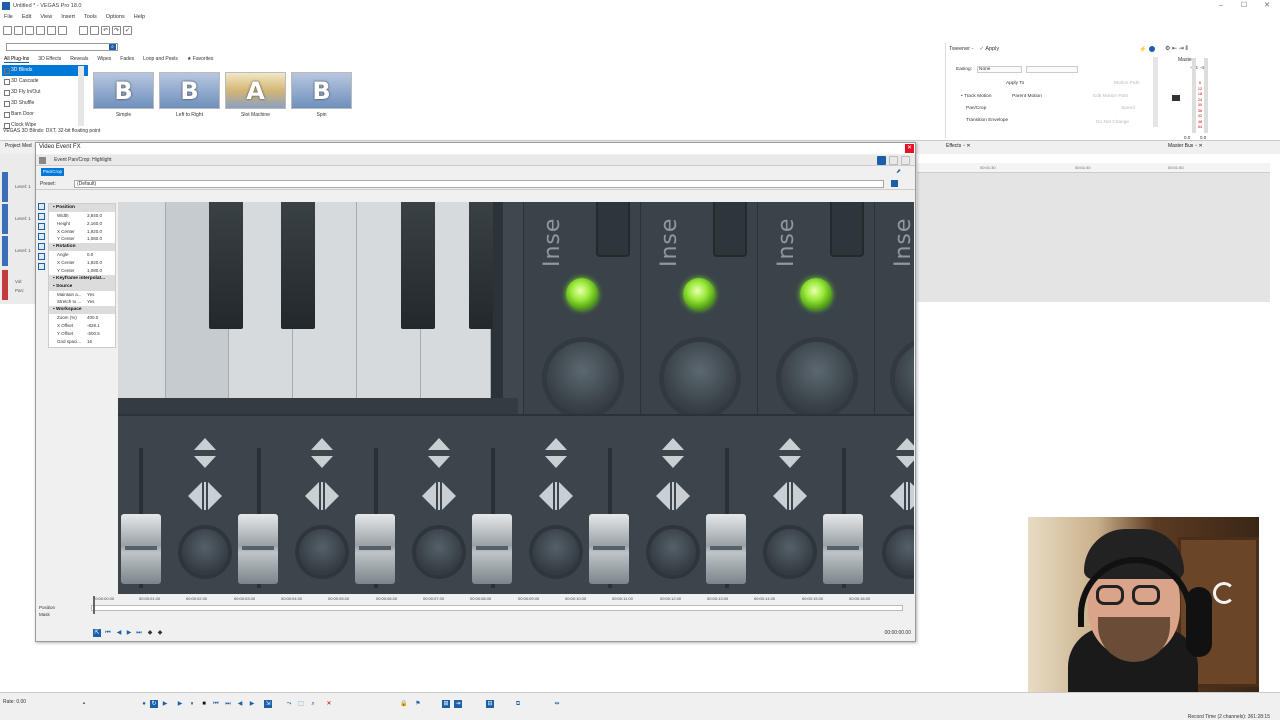 The height and width of the screenshot is (720, 1280). Describe the element at coordinates (1093, 237) in the screenshot. I see `timeline-tracks` at that location.